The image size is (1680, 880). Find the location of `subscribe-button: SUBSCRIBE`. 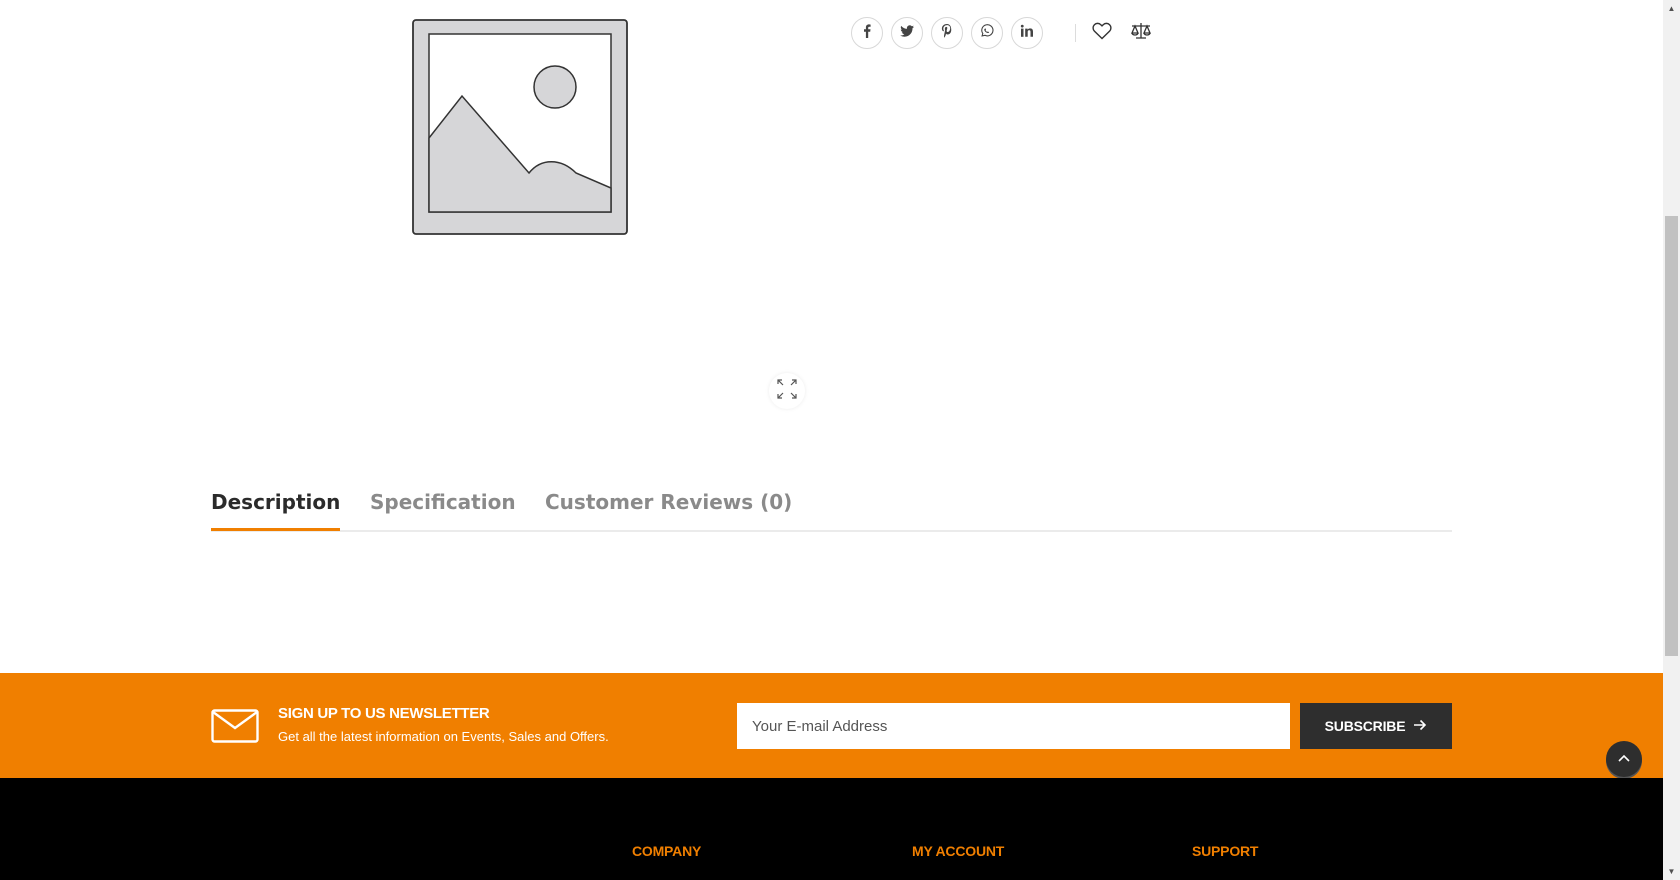

subscribe-button: SUBSCRIBE is located at coordinates (1376, 726).